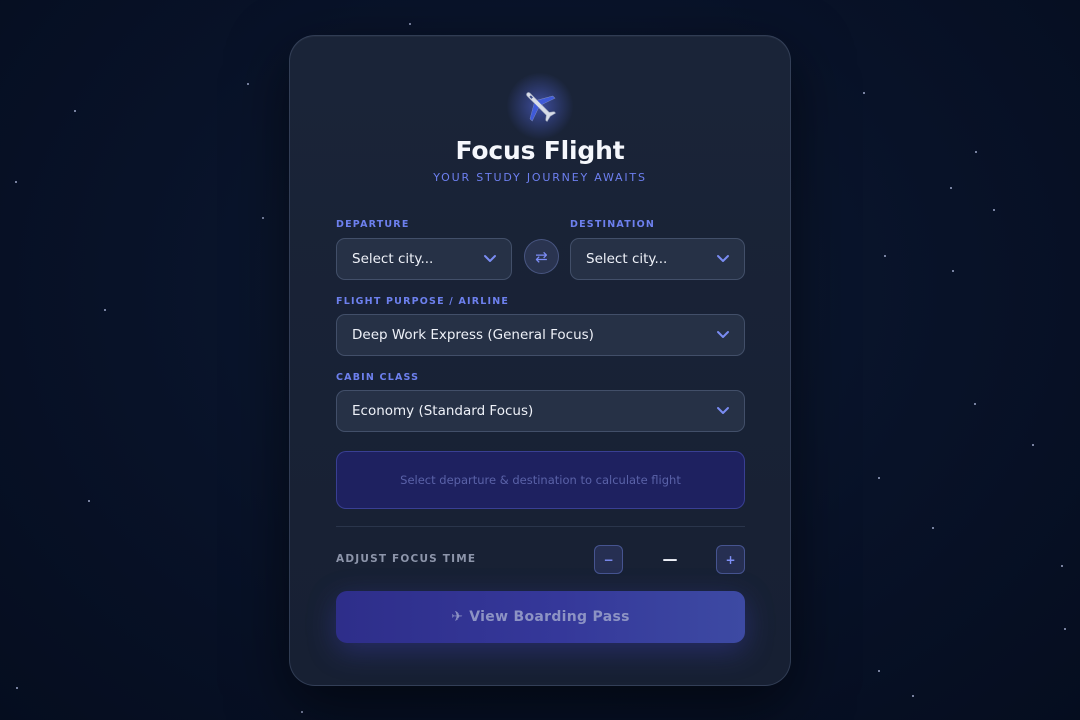 Image resolution: width=1080 pixels, height=720 pixels. I want to click on boarding-button-label: View Boarding Pass, so click(549, 617).